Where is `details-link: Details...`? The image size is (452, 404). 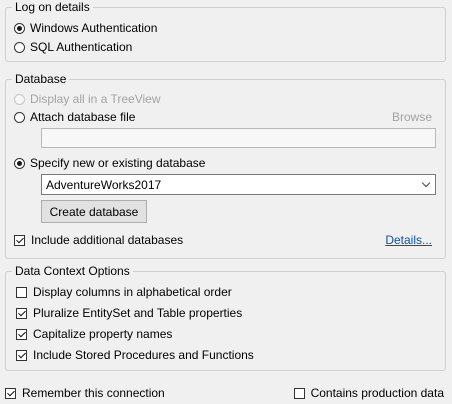
details-link: Details... is located at coordinates (408, 240).